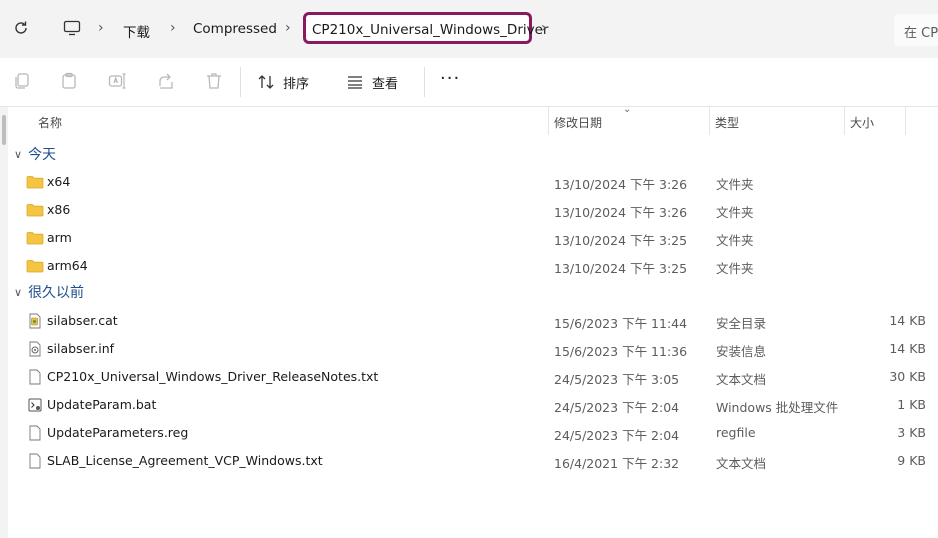 The width and height of the screenshot is (938, 538). What do you see at coordinates (35, 349) in the screenshot?
I see `setup-info-icon` at bounding box center [35, 349].